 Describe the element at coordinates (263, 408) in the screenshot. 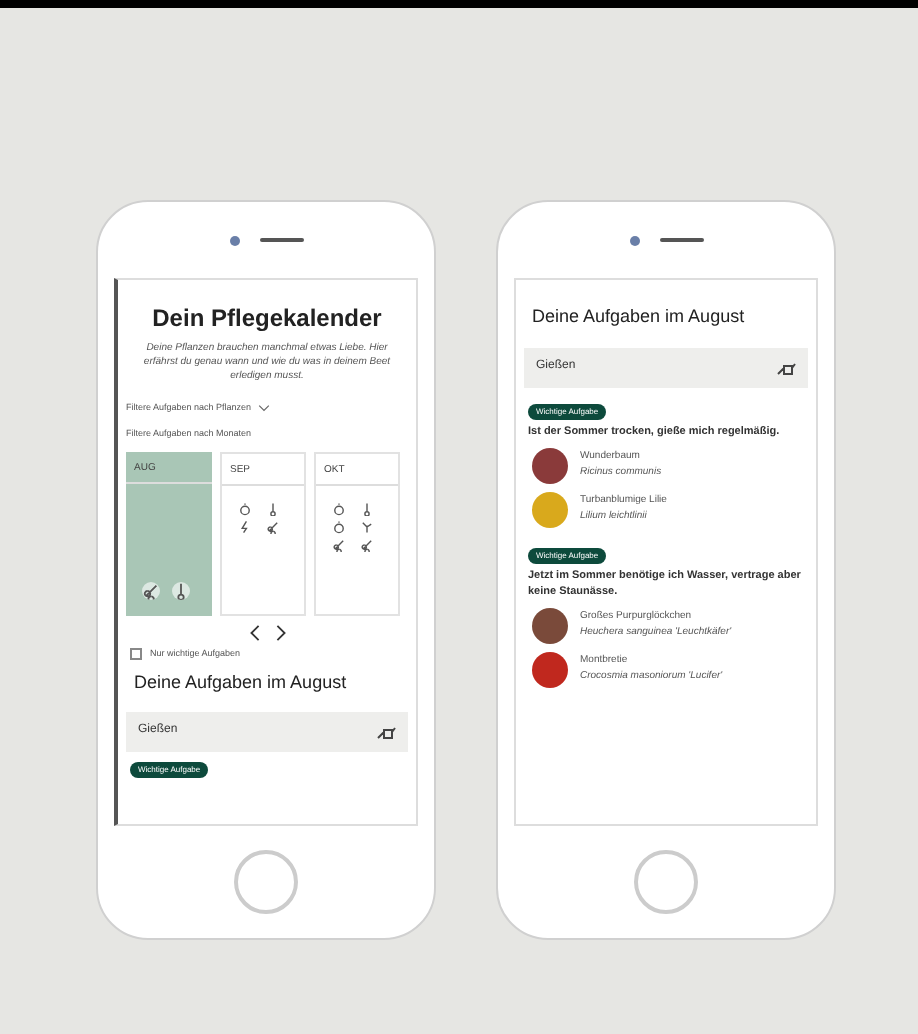

I see `chevron-down-icon` at that location.